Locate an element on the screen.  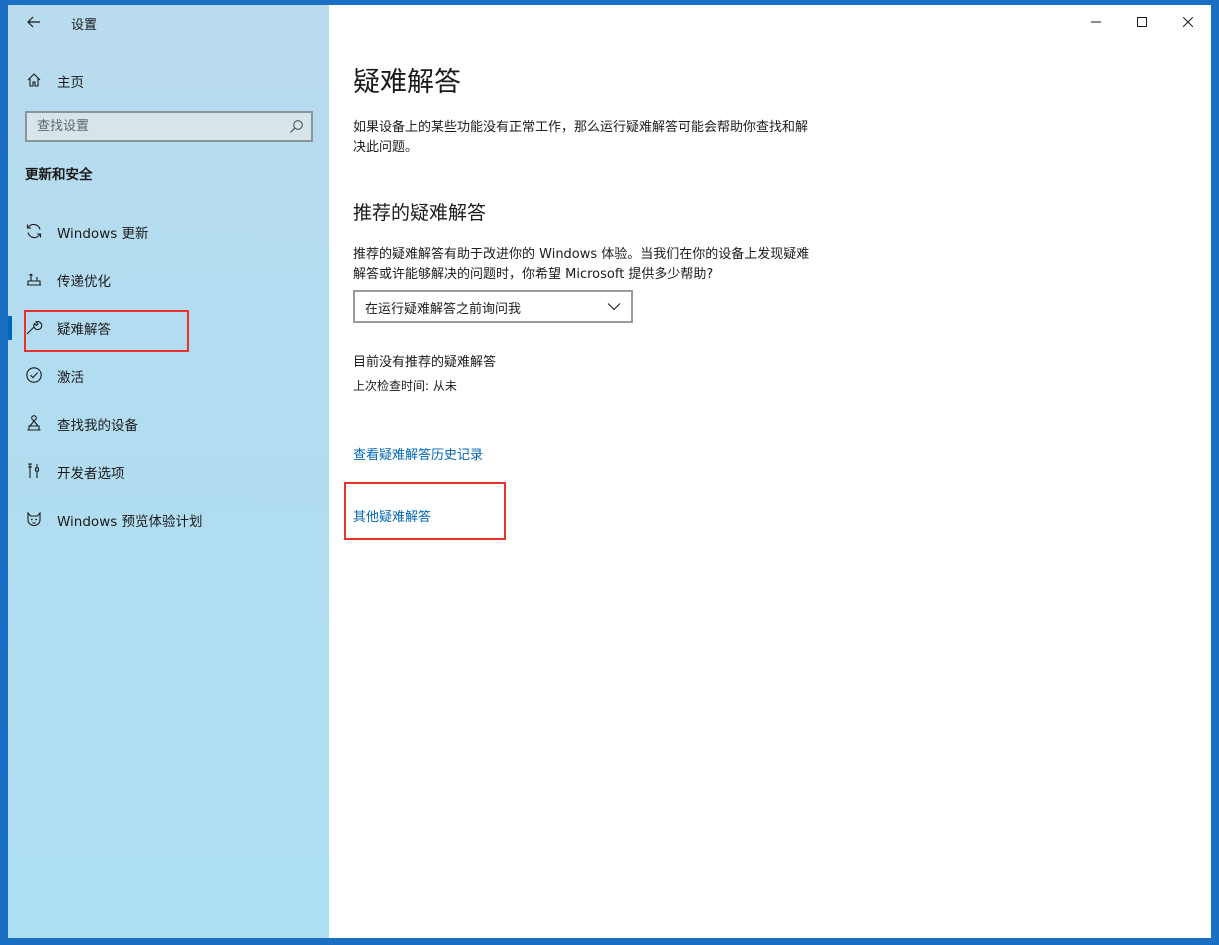
home-icon is located at coordinates (34, 80).